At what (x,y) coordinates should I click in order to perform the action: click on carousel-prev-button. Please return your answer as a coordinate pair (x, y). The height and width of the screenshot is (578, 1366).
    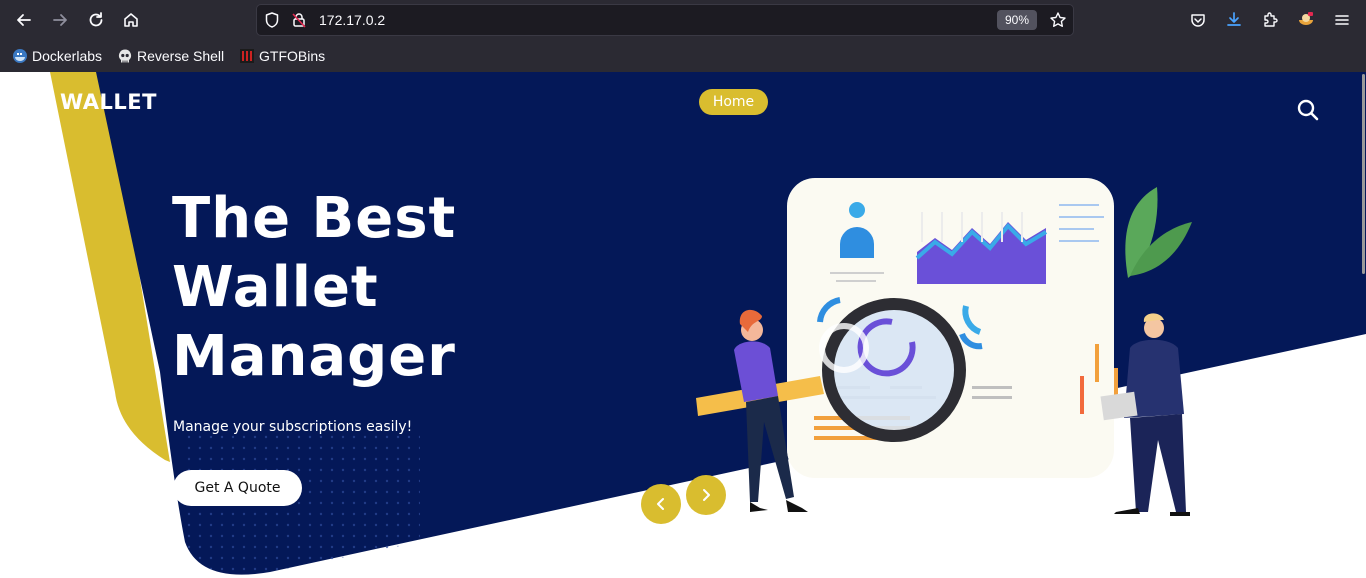
    Looking at the image, I should click on (661, 504).